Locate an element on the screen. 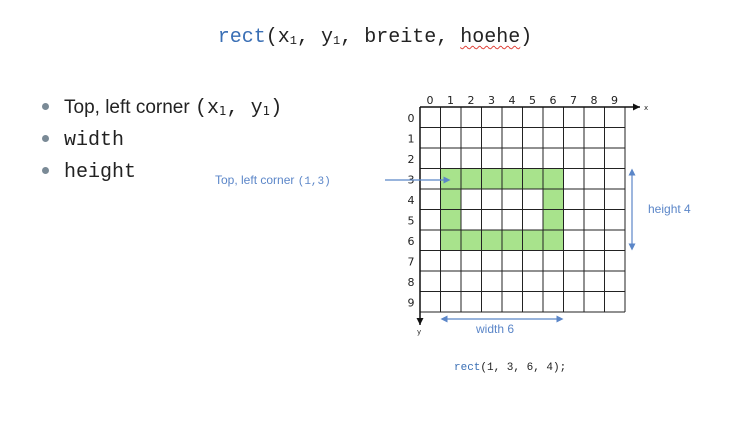  row-label: 7 is located at coordinates (411, 262).